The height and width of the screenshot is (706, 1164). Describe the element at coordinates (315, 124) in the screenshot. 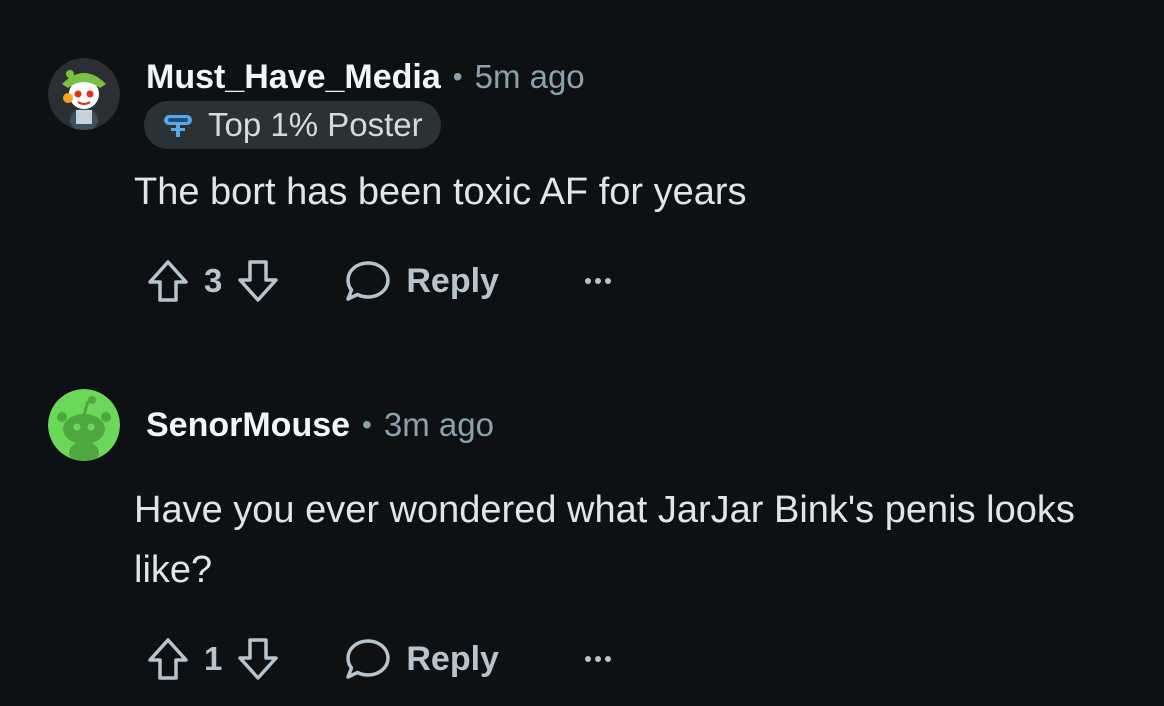

I see `flair-label: Top 1% Poster` at that location.